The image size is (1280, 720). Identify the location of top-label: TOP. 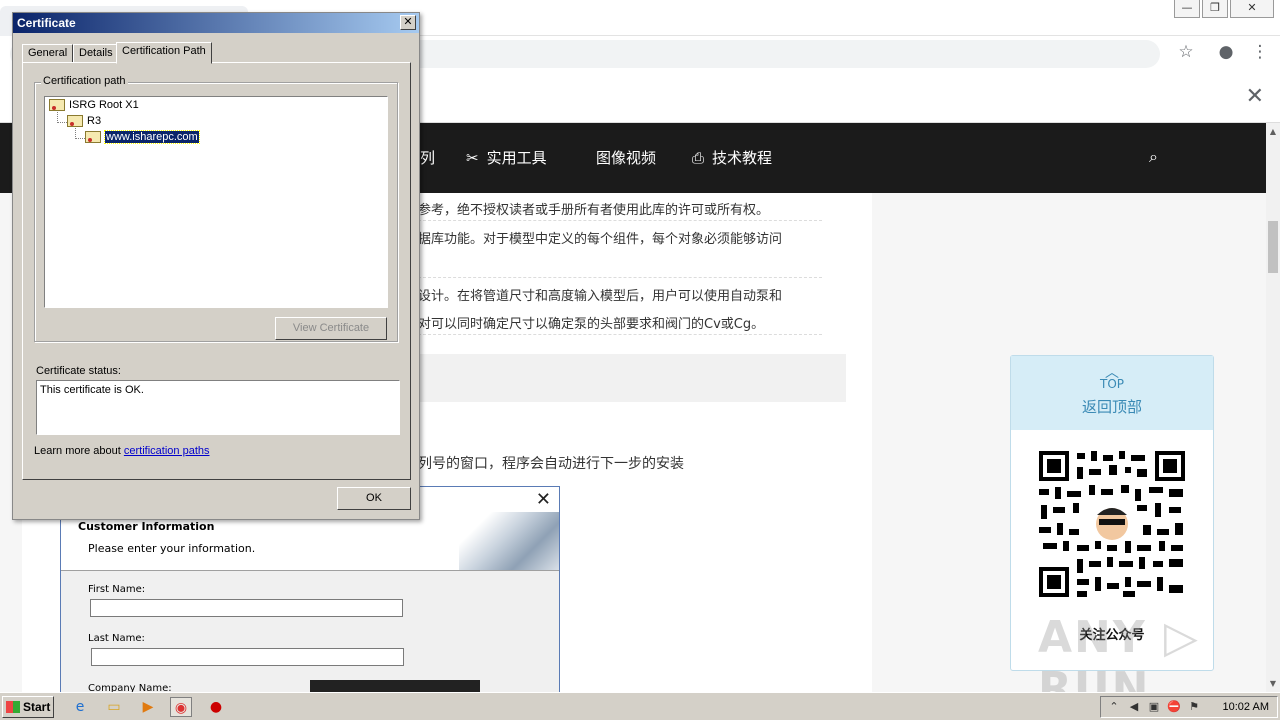
(1111, 384).